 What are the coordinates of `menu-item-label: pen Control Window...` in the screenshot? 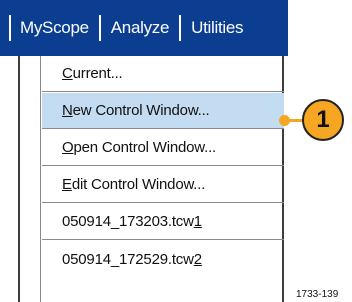 It's located at (145, 147).